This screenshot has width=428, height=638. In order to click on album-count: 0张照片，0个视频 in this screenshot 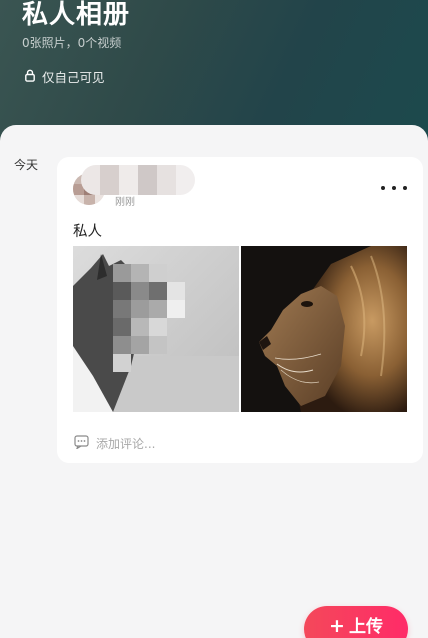, I will do `click(72, 43)`.